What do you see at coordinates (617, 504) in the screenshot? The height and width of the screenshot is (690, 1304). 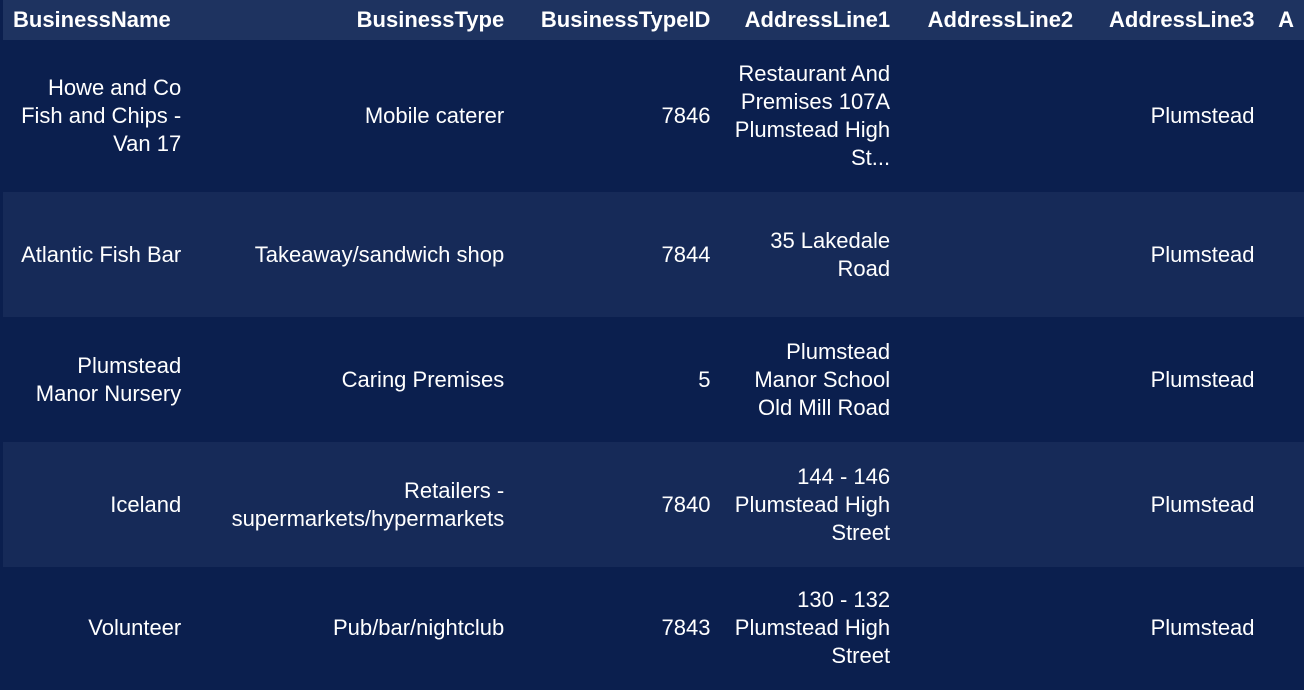 I see `cell-business-type-id: 7840` at bounding box center [617, 504].